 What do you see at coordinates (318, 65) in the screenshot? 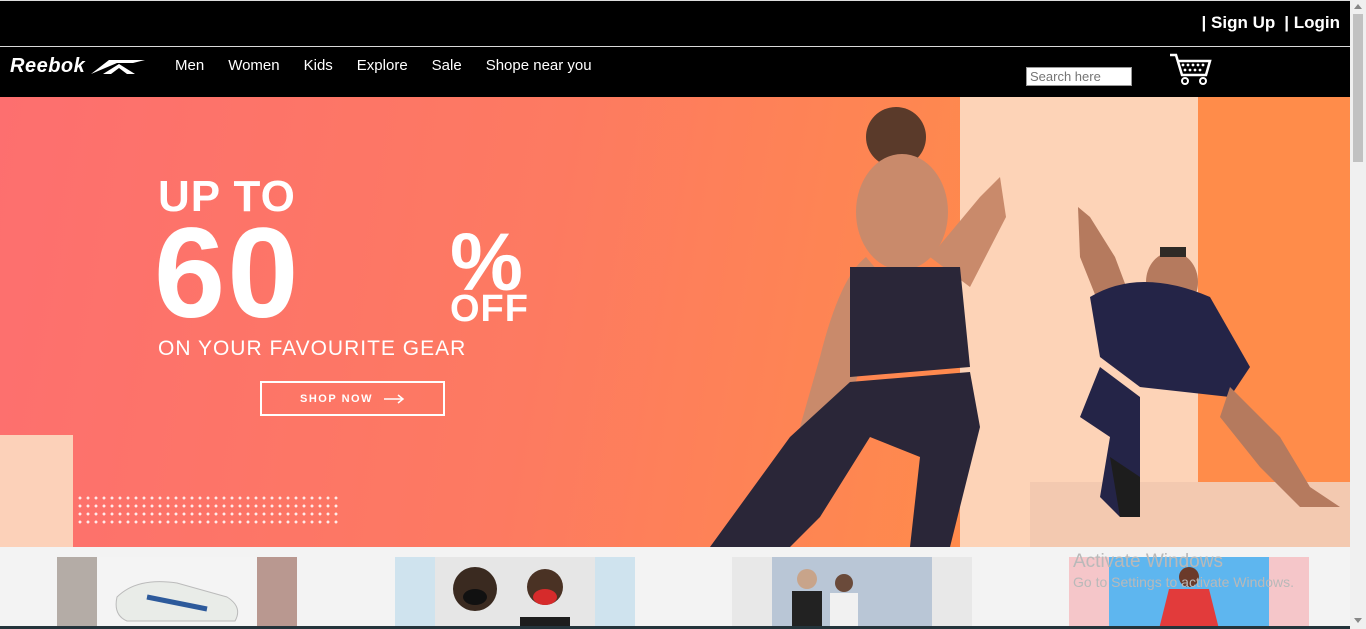
I see `nav-kids: Kids` at bounding box center [318, 65].